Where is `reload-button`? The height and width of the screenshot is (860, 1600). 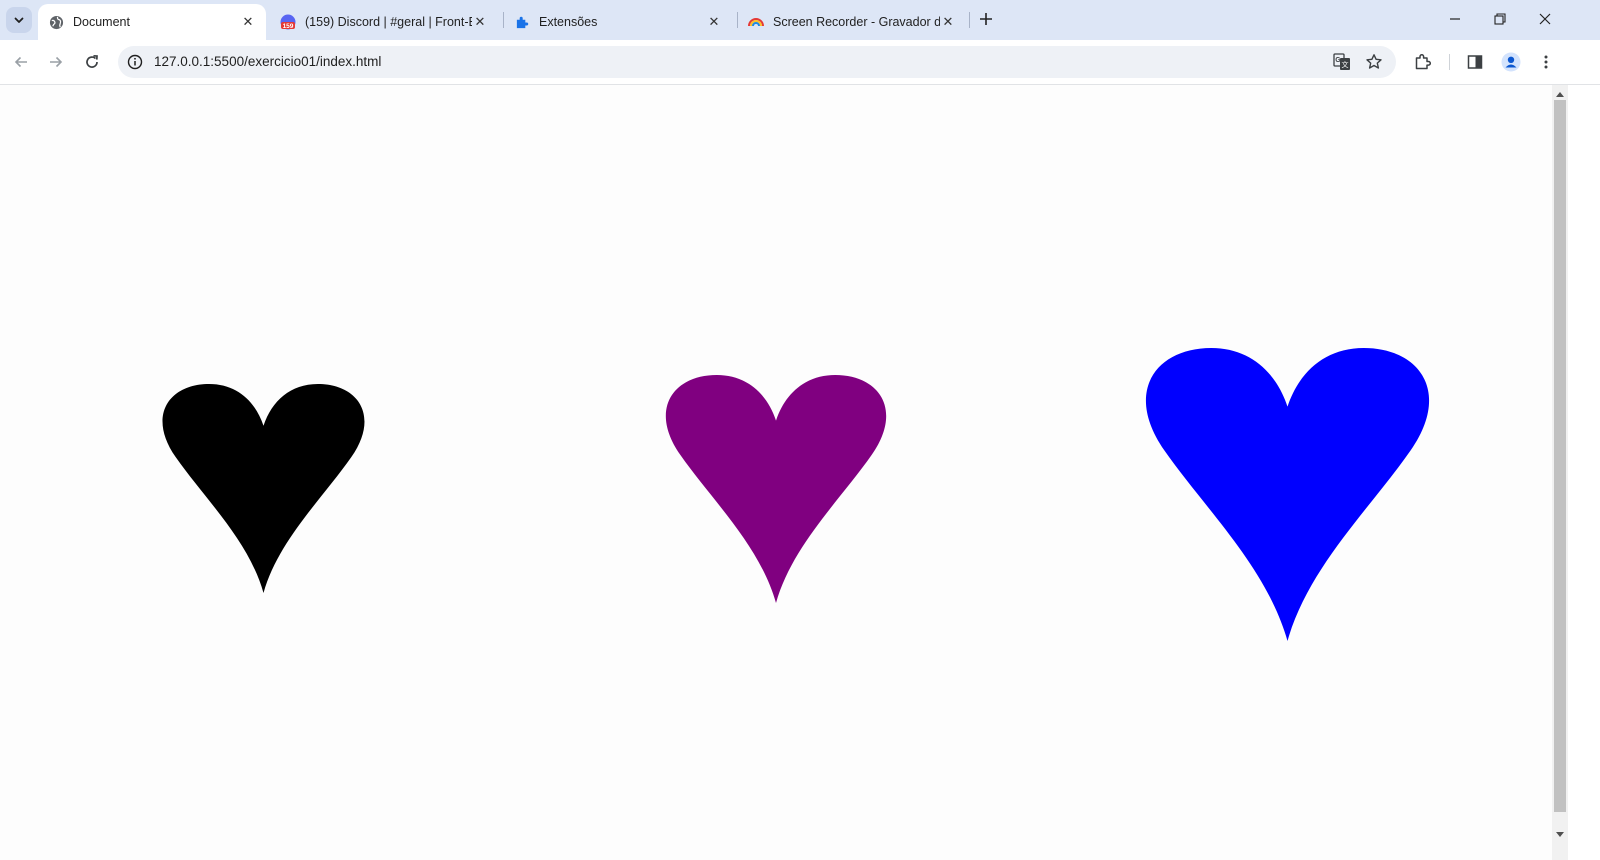 reload-button is located at coordinates (92, 62).